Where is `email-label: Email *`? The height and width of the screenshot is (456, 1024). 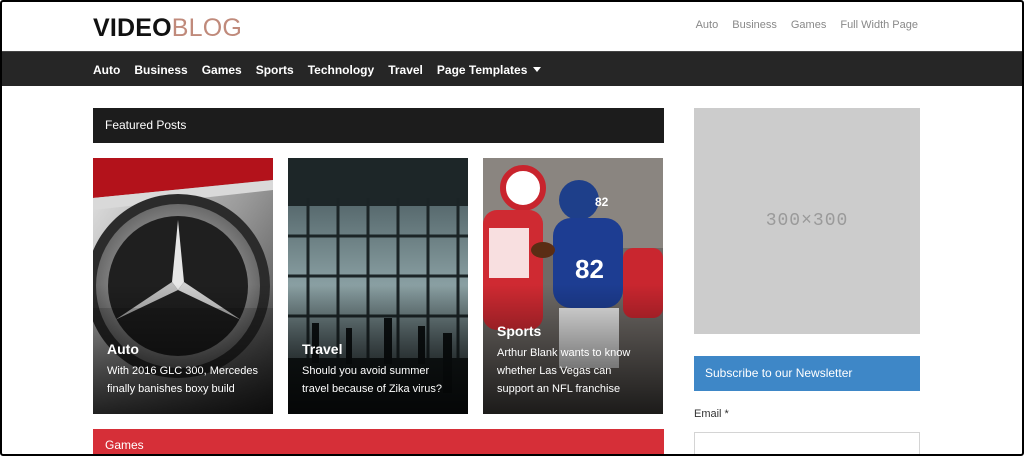 email-label: Email * is located at coordinates (711, 414).